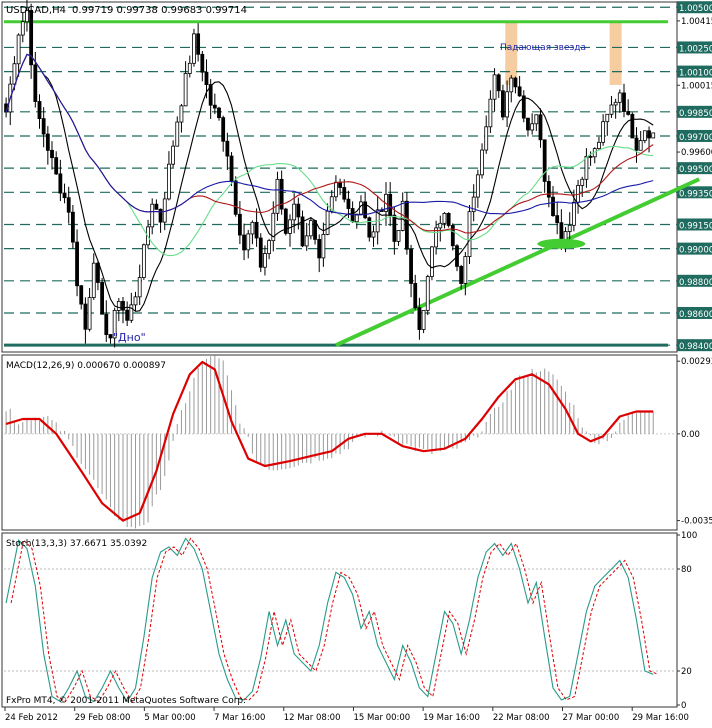  I want to click on price-axis-label: 0.99500, so click(695, 170).